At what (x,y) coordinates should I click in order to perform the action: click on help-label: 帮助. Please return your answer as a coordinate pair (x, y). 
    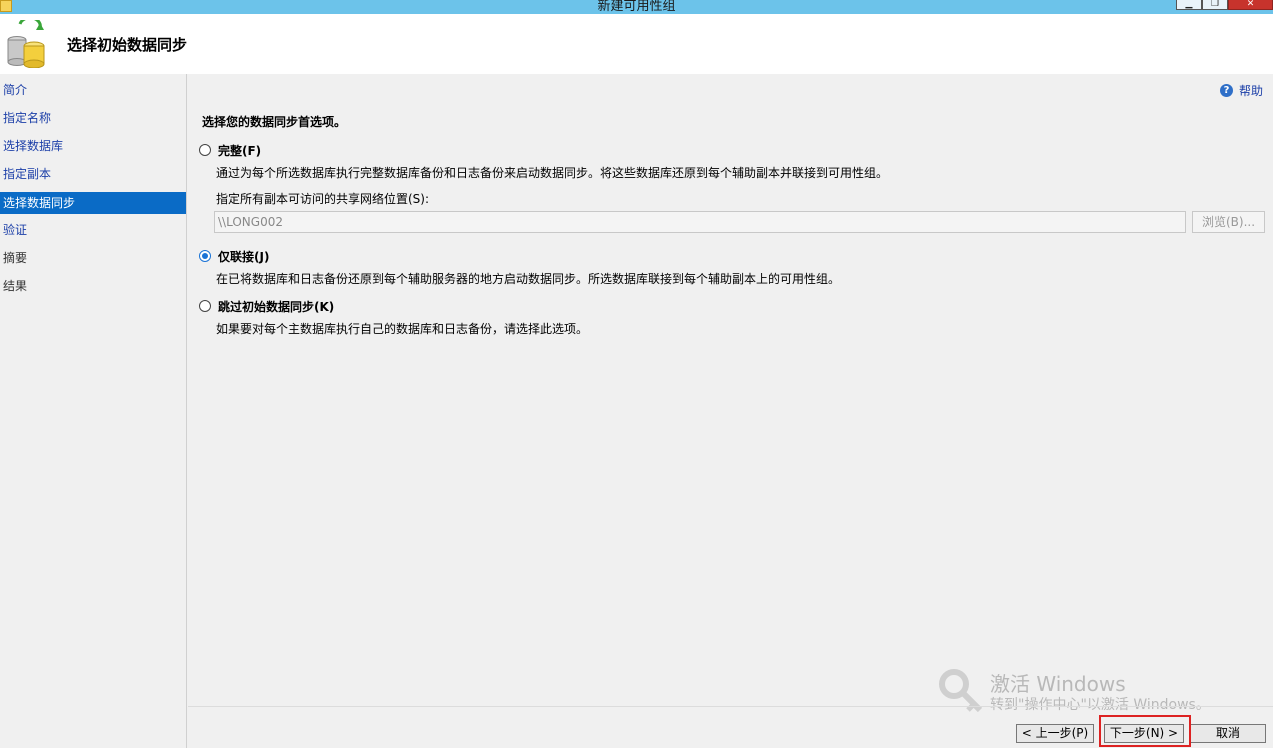
    Looking at the image, I should click on (1251, 91).